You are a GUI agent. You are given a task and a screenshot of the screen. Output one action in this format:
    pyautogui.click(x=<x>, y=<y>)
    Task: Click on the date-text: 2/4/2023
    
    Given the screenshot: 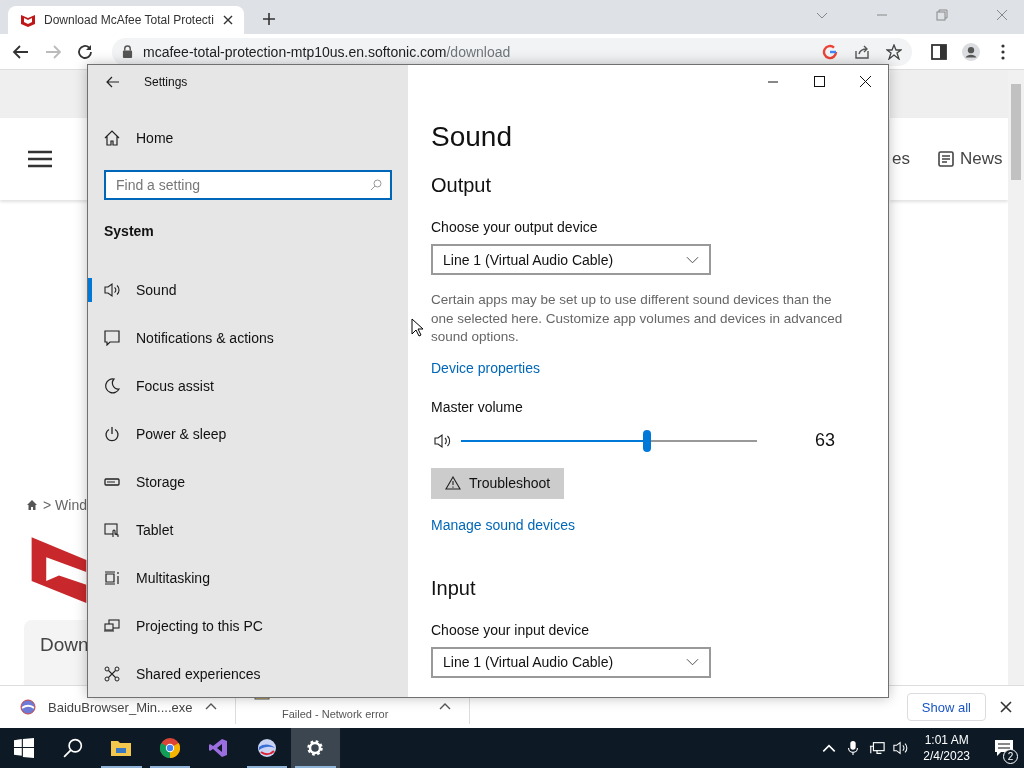 What is the action you would take?
    pyautogui.click(x=946, y=756)
    